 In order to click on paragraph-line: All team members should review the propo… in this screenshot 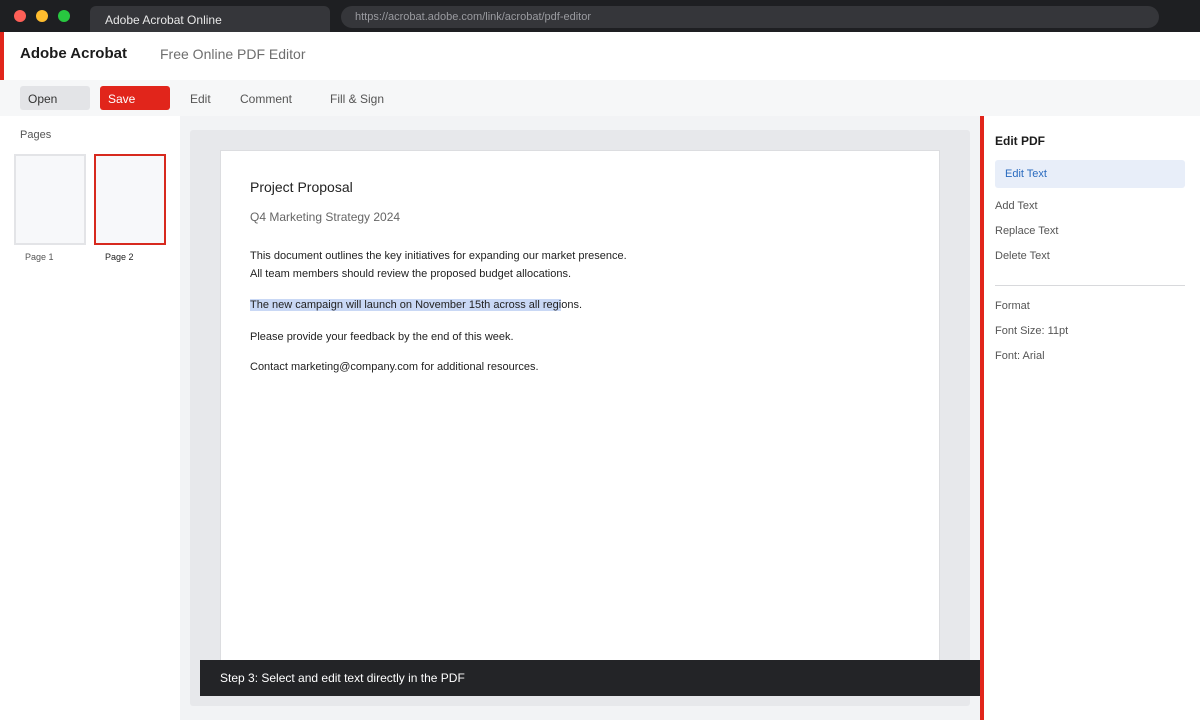, I will do `click(438, 274)`.